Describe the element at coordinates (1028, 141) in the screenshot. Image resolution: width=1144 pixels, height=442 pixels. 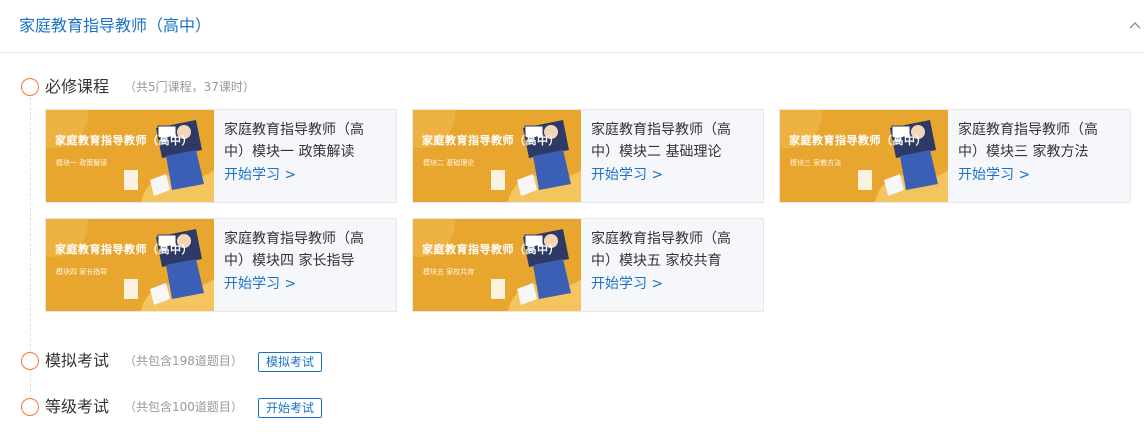
I see `course-name: 家庭教育指导教师（高中）模块三 家教方法` at that location.